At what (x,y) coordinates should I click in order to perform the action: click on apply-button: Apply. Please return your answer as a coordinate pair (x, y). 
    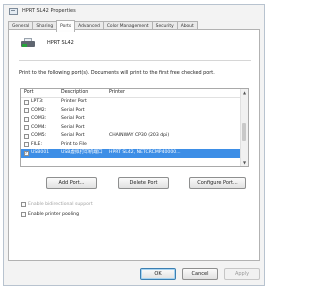
    Looking at the image, I should click on (242, 274).